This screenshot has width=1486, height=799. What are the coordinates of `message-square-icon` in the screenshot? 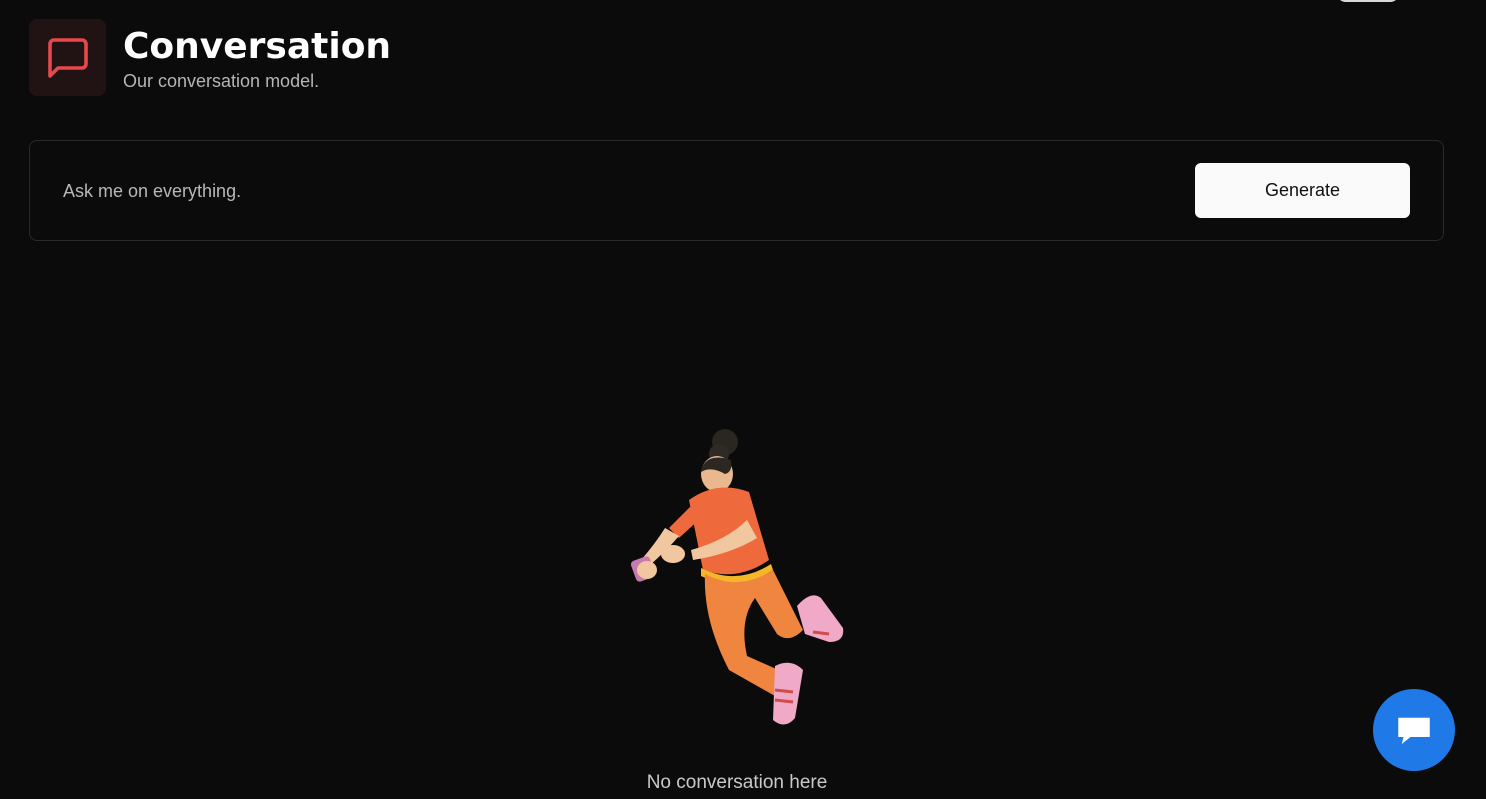 It's located at (67, 57).